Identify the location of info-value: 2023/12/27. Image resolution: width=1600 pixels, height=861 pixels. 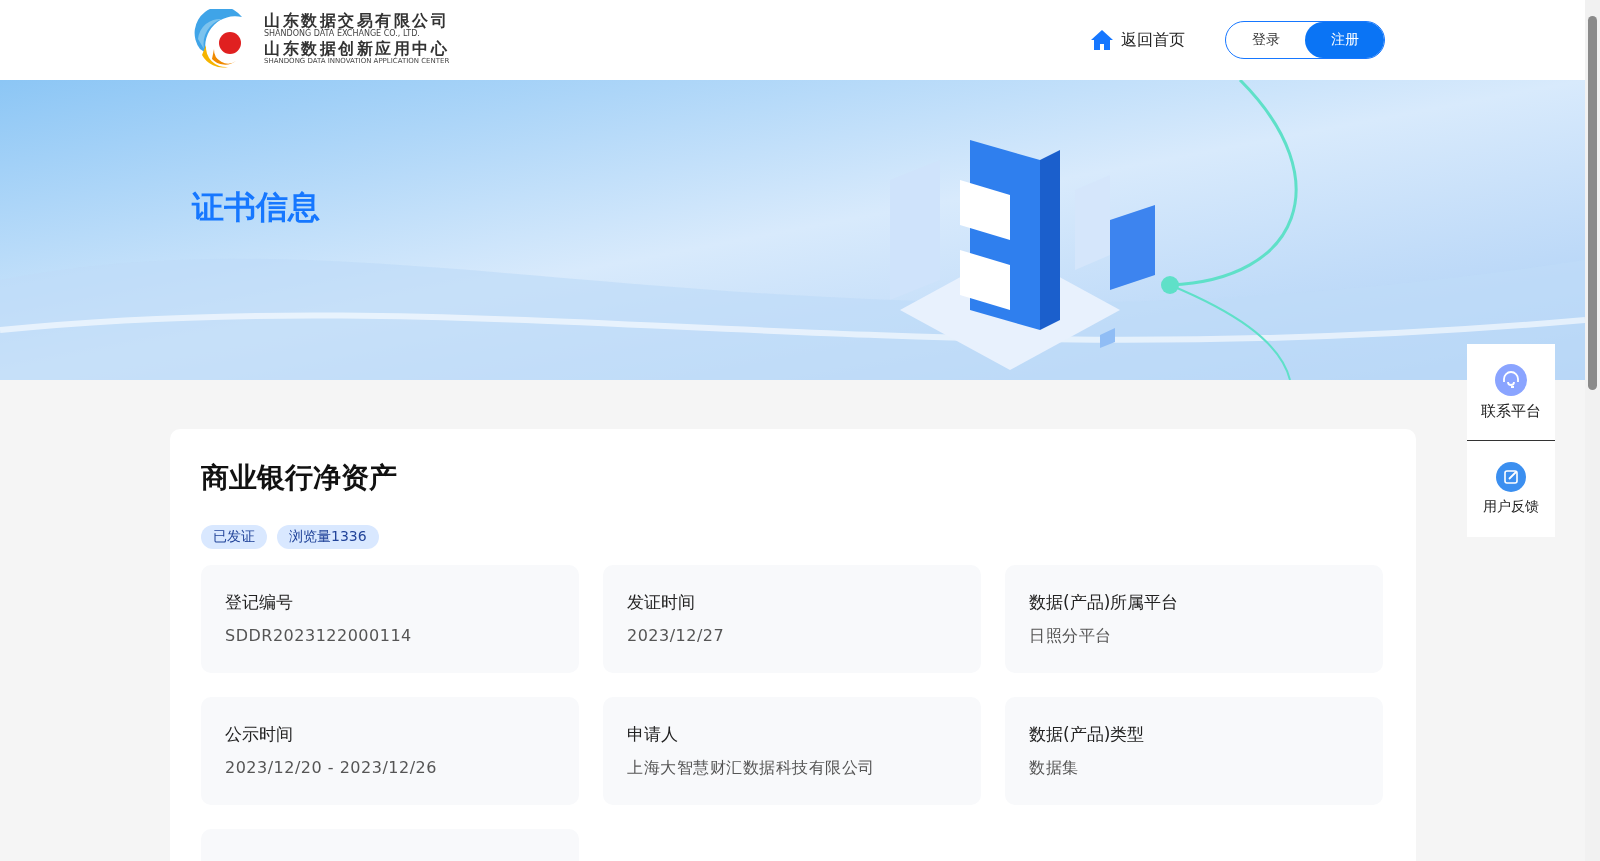
(676, 635).